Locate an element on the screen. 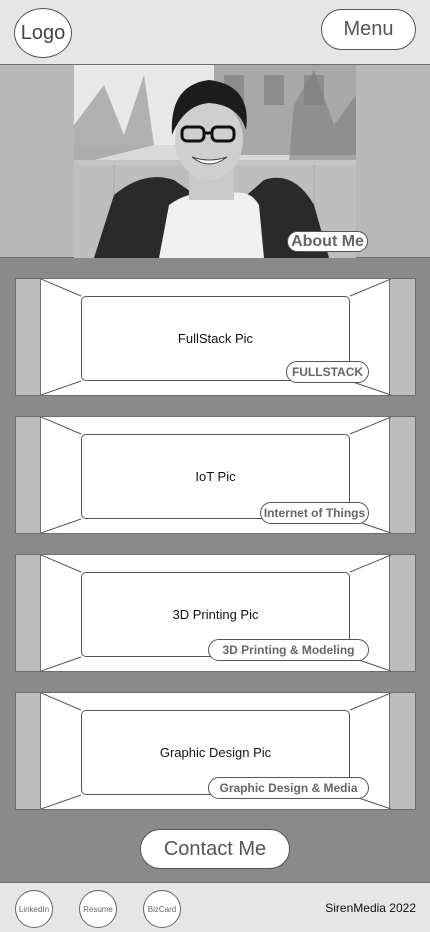 The height and width of the screenshot is (932, 430). 3d-printing-button: 3D Printing & Modeling is located at coordinates (288, 650).